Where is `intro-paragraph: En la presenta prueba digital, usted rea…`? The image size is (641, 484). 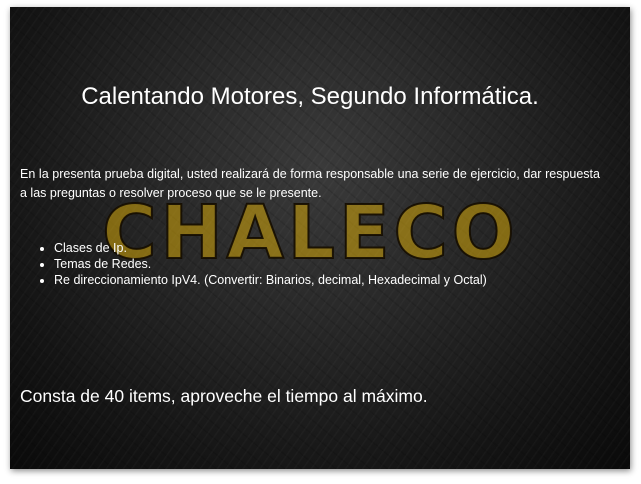
intro-paragraph: En la presenta prueba digital, usted rea… is located at coordinates (310, 183).